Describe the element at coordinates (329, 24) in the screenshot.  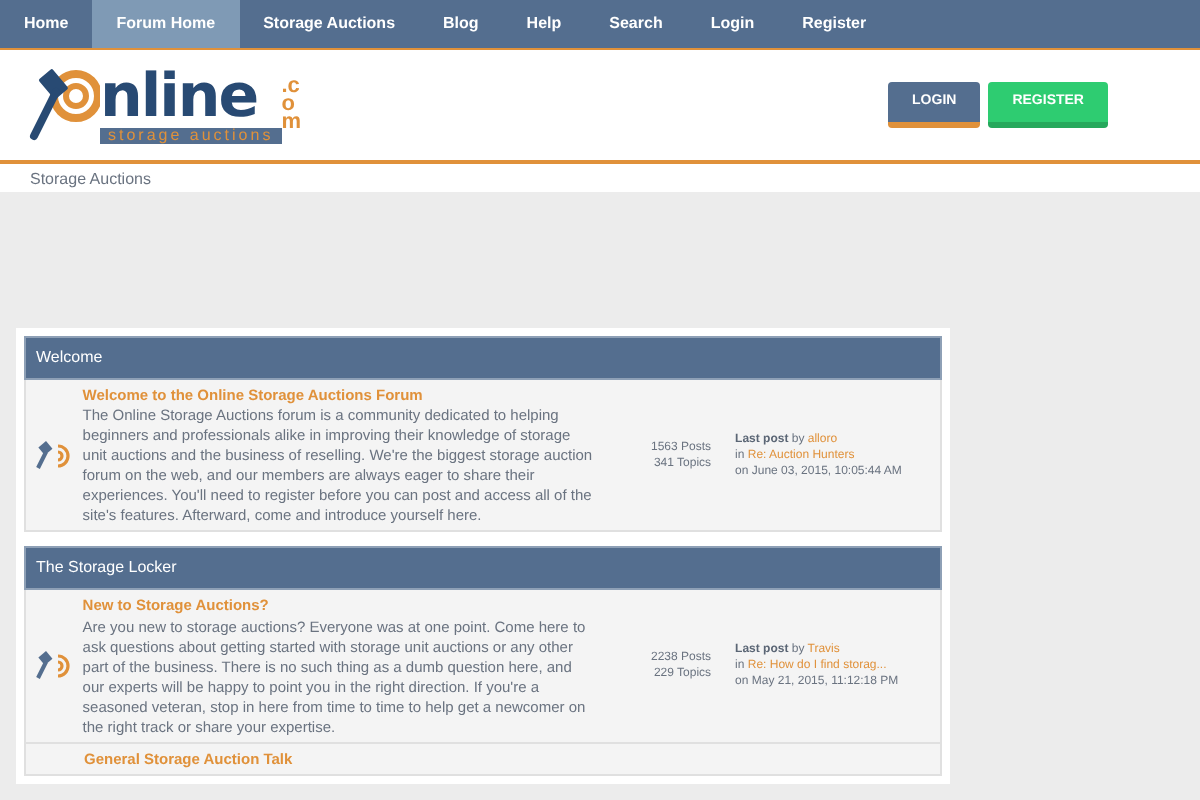
I see `nav-link: Storage Auctions` at that location.